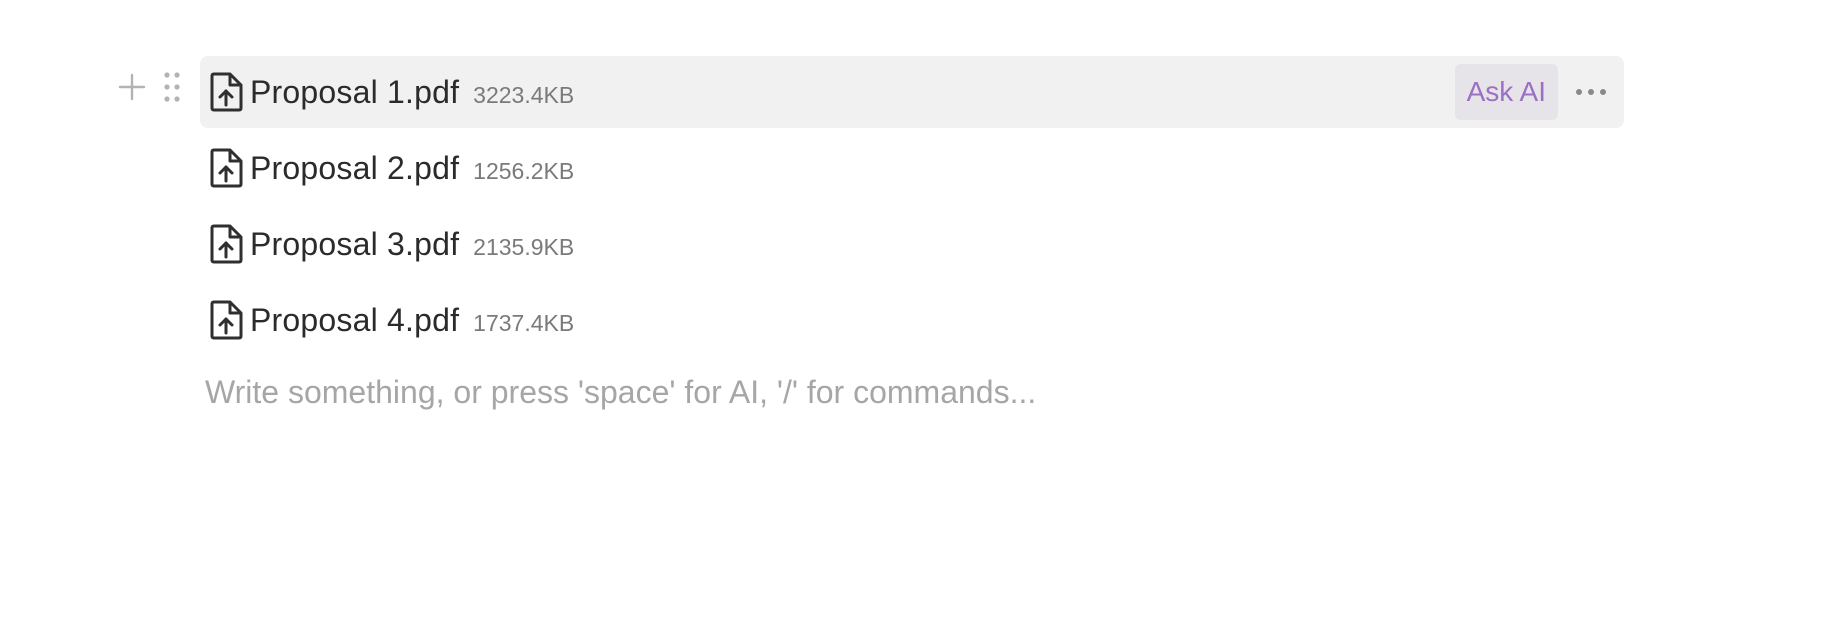  Describe the element at coordinates (354, 92) in the screenshot. I see `file-name: Proposal 1.pdf` at that location.